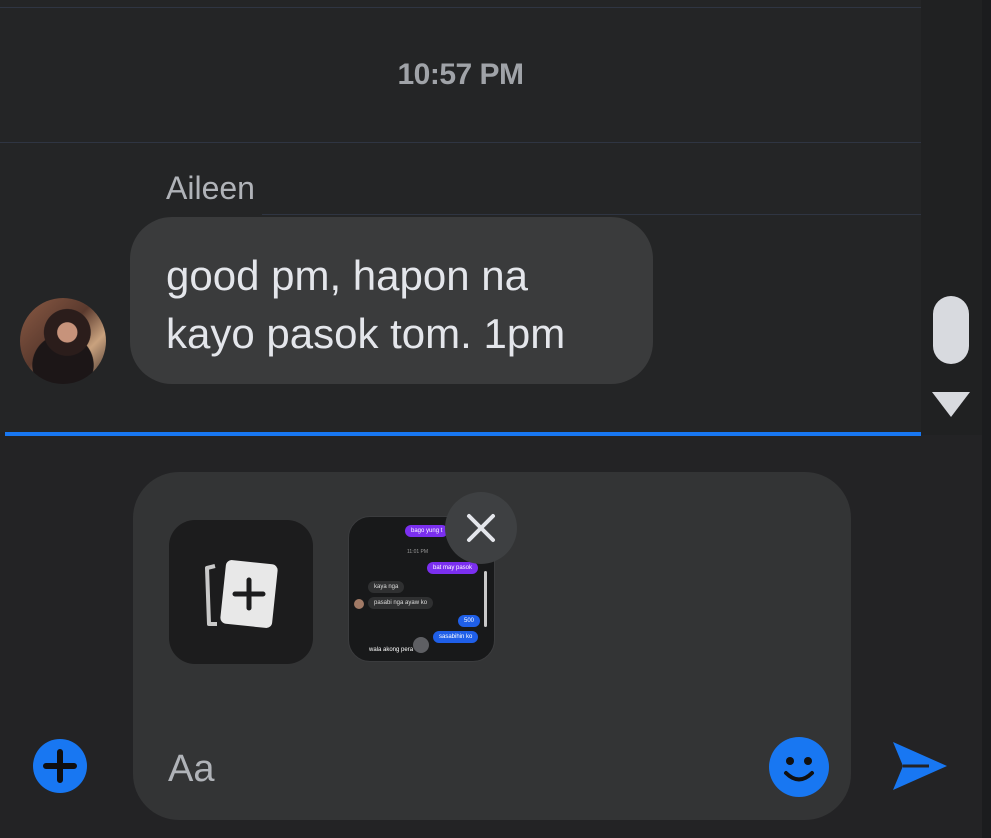  I want to click on preview-message: kaya nga, so click(386, 587).